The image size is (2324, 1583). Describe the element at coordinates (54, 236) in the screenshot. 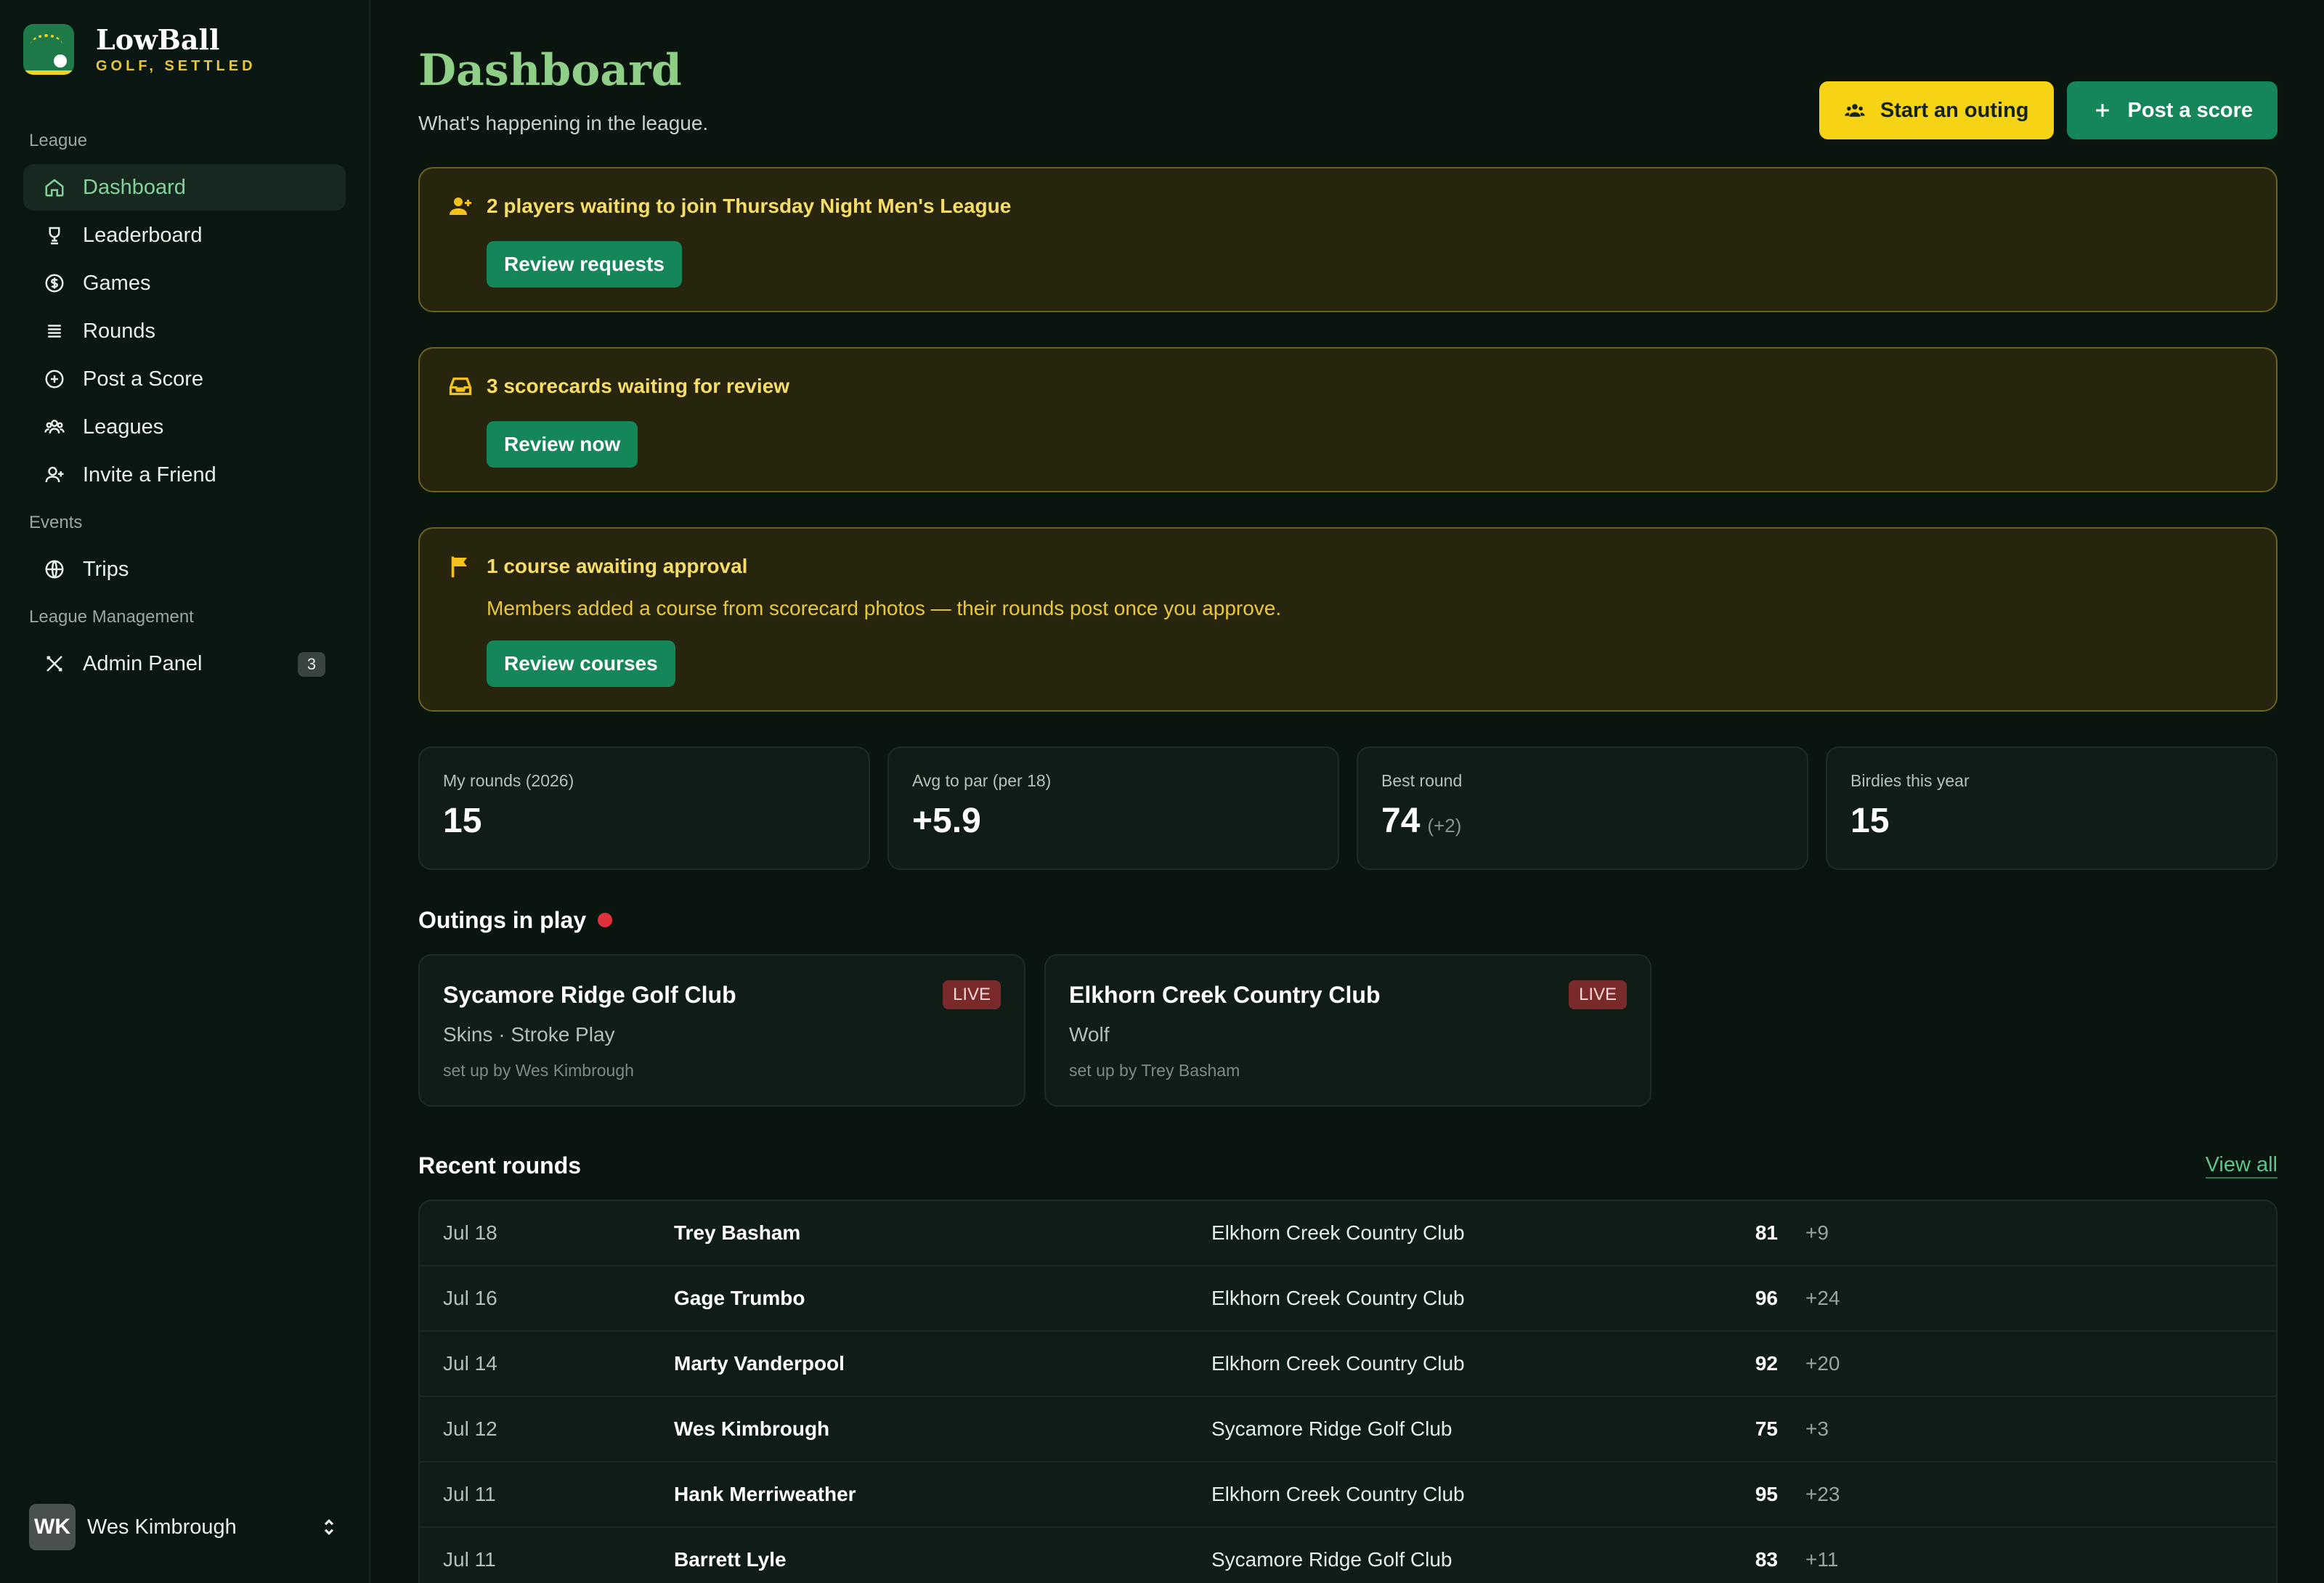

I see `trophy-icon` at that location.